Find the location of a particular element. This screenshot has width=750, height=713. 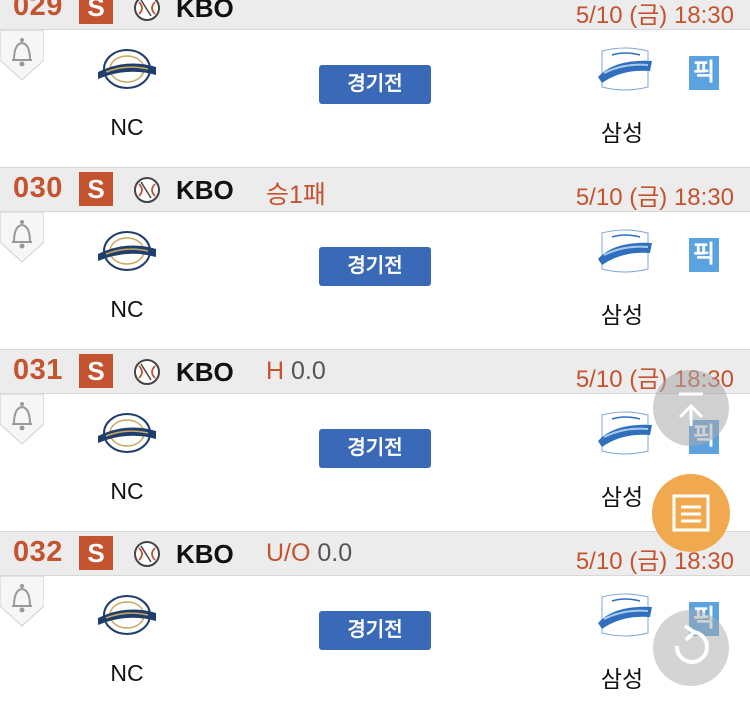

game-header: 031 S KBO H 0.0 5/10 (금) 18:30 is located at coordinates (375, 371).